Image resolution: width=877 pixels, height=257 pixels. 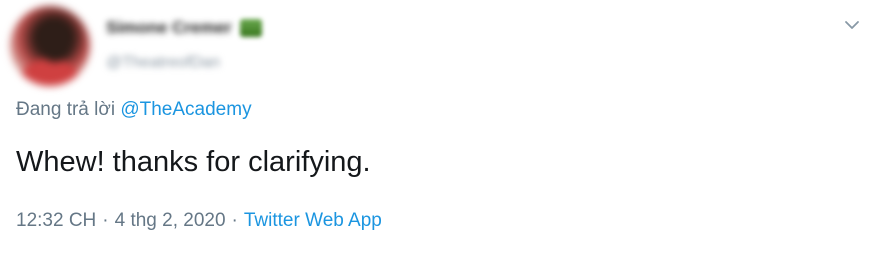 I want to click on green-flag-emoji-icon, so click(x=250, y=28).